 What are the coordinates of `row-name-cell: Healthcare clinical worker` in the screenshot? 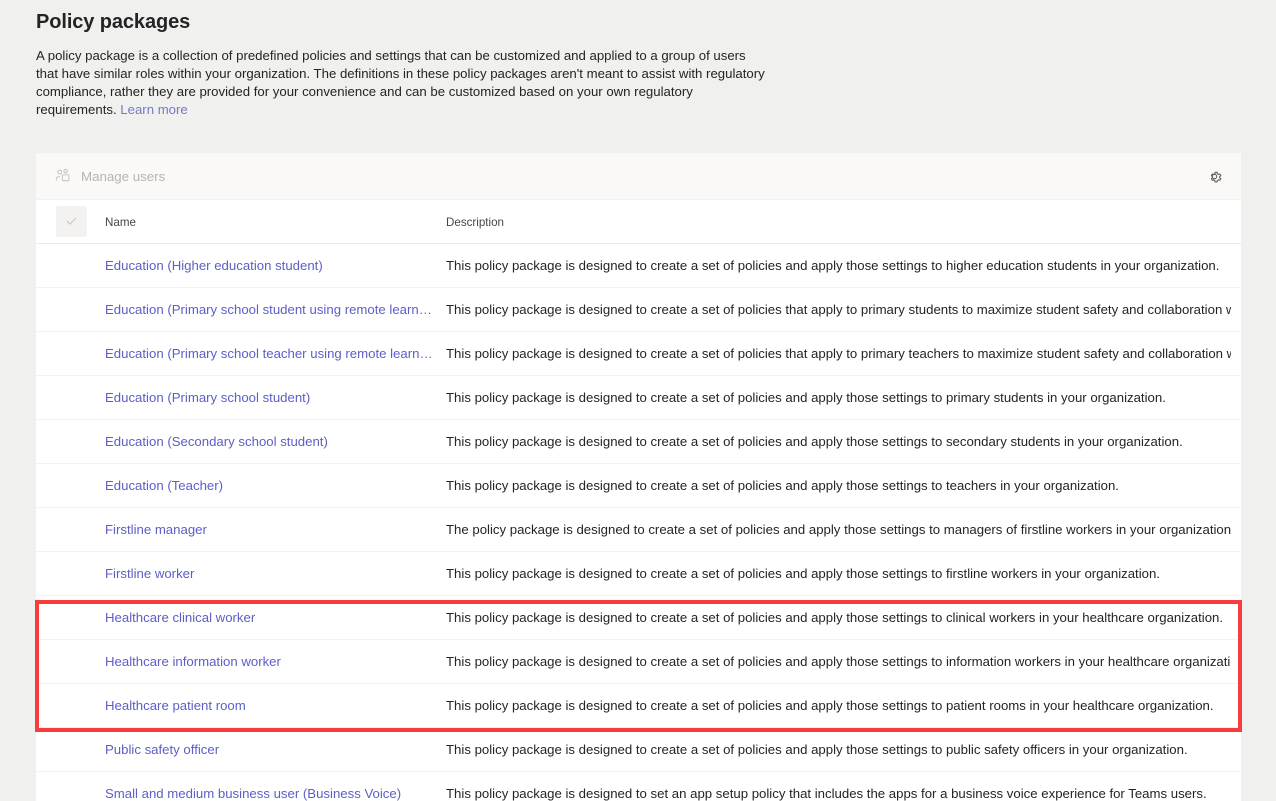 It's located at (275, 617).